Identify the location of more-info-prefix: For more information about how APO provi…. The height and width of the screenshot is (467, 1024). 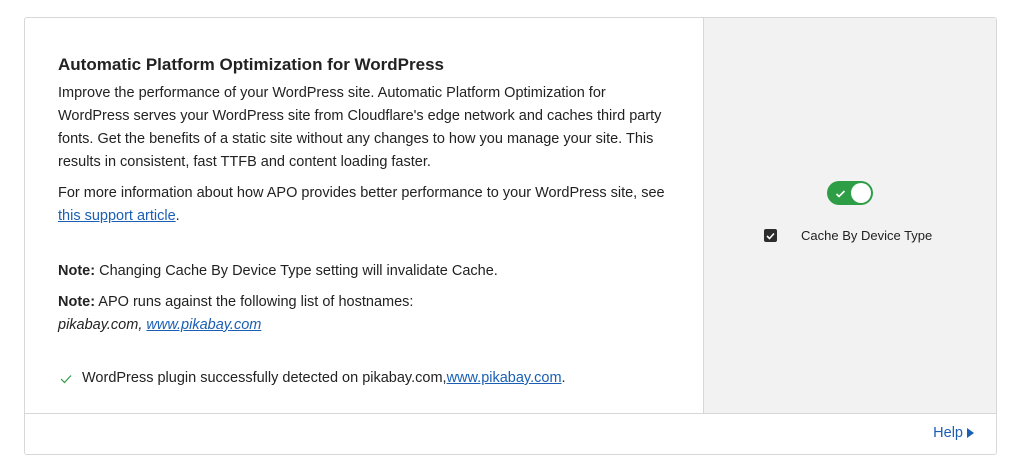
(361, 193).